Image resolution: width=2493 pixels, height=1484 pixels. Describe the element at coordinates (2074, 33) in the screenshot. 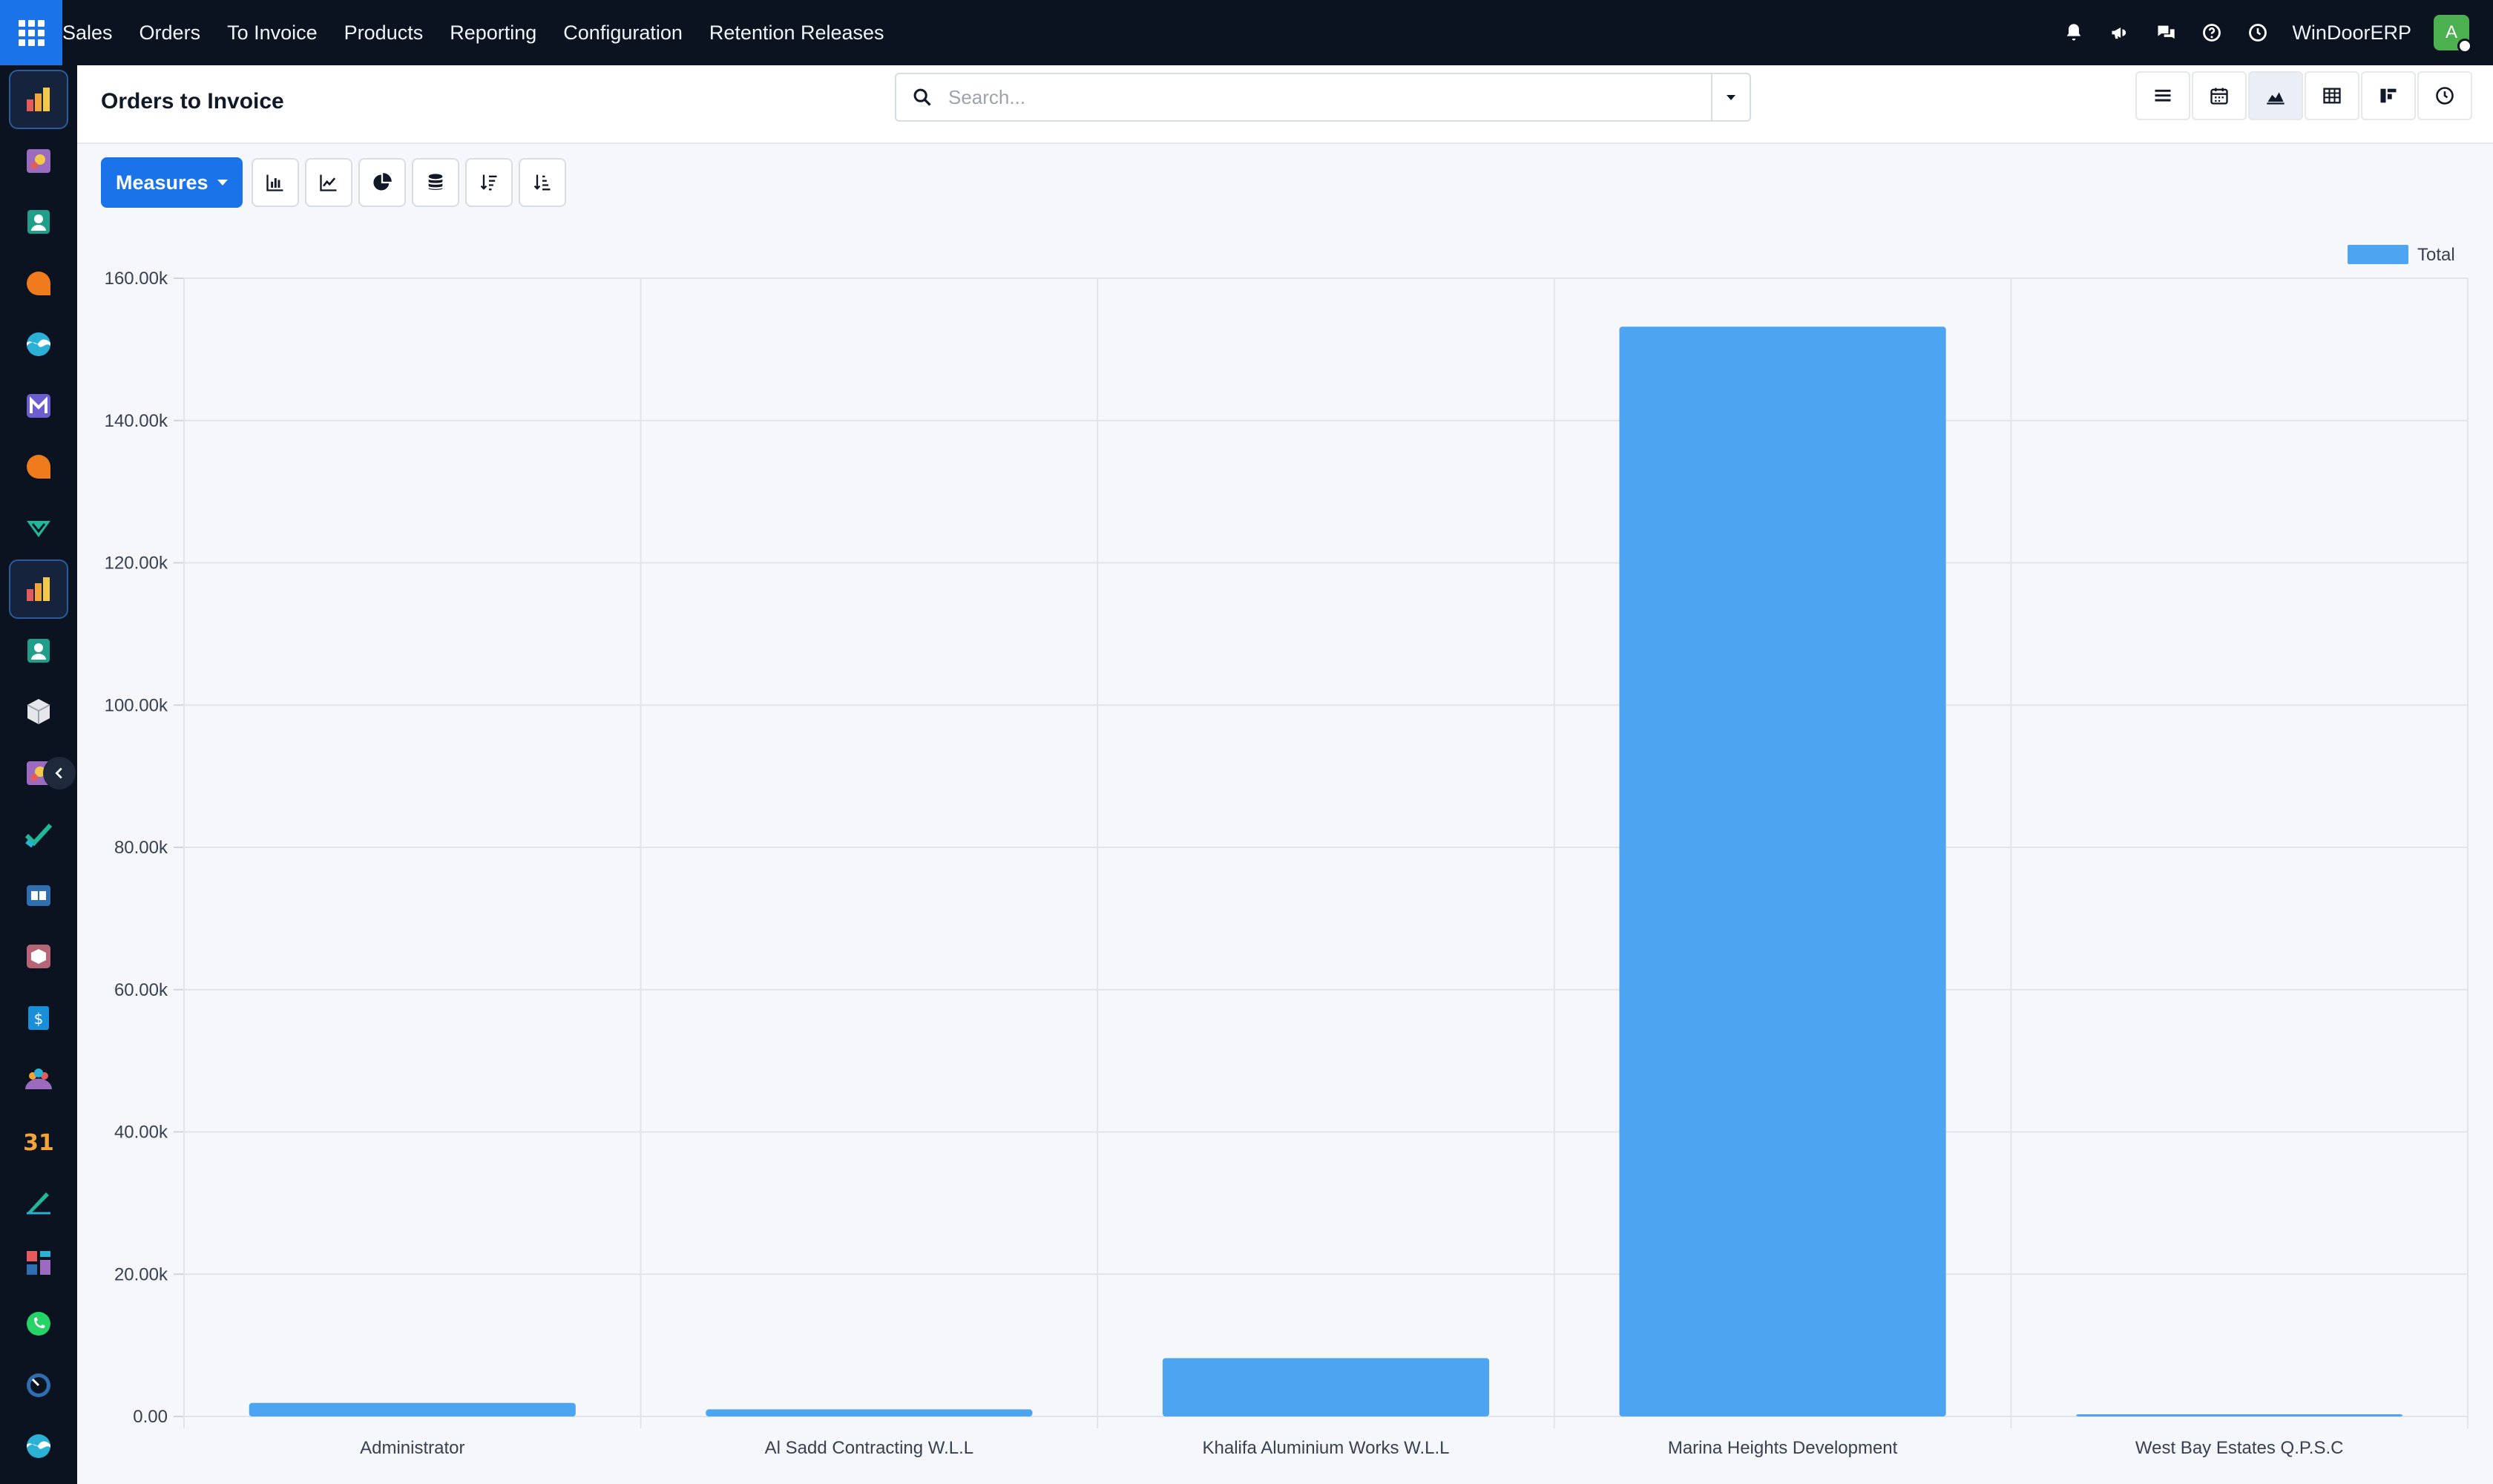

I see `bell-icon` at that location.